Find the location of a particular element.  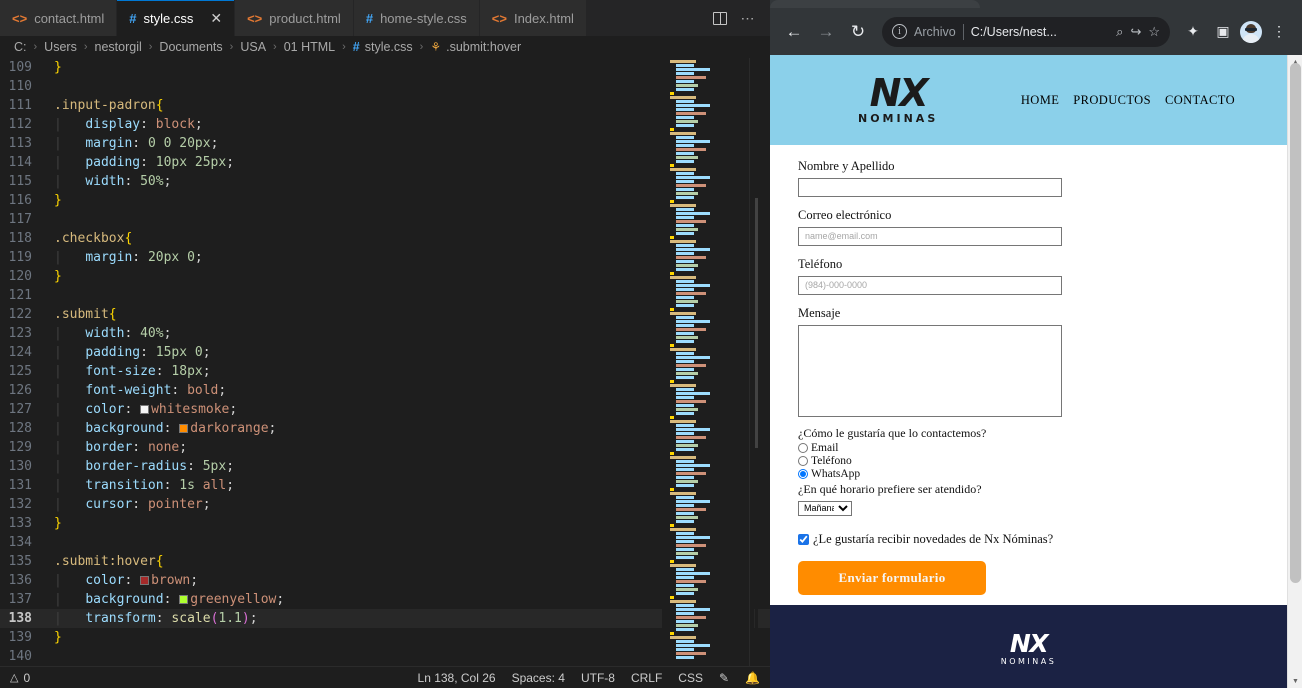

split-editor-icon is located at coordinates (719, 18).